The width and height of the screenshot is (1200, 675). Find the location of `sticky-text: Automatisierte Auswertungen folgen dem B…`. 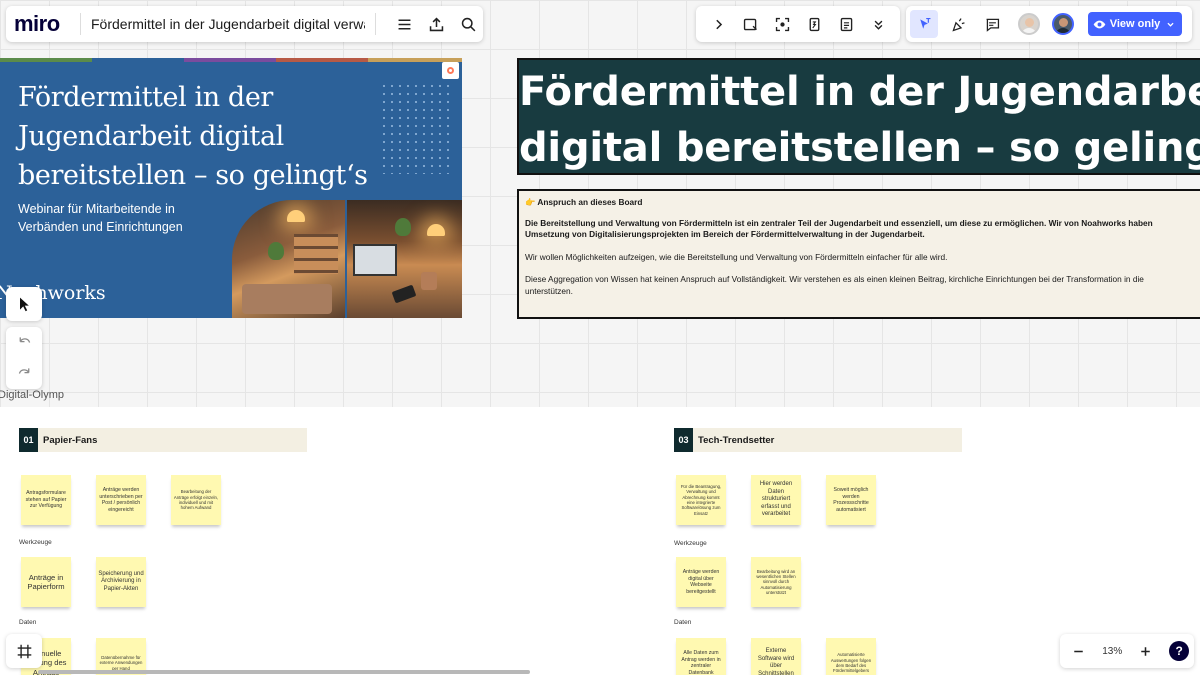

sticky-text: Automatisierte Auswertungen folgen dem B… is located at coordinates (851, 663).